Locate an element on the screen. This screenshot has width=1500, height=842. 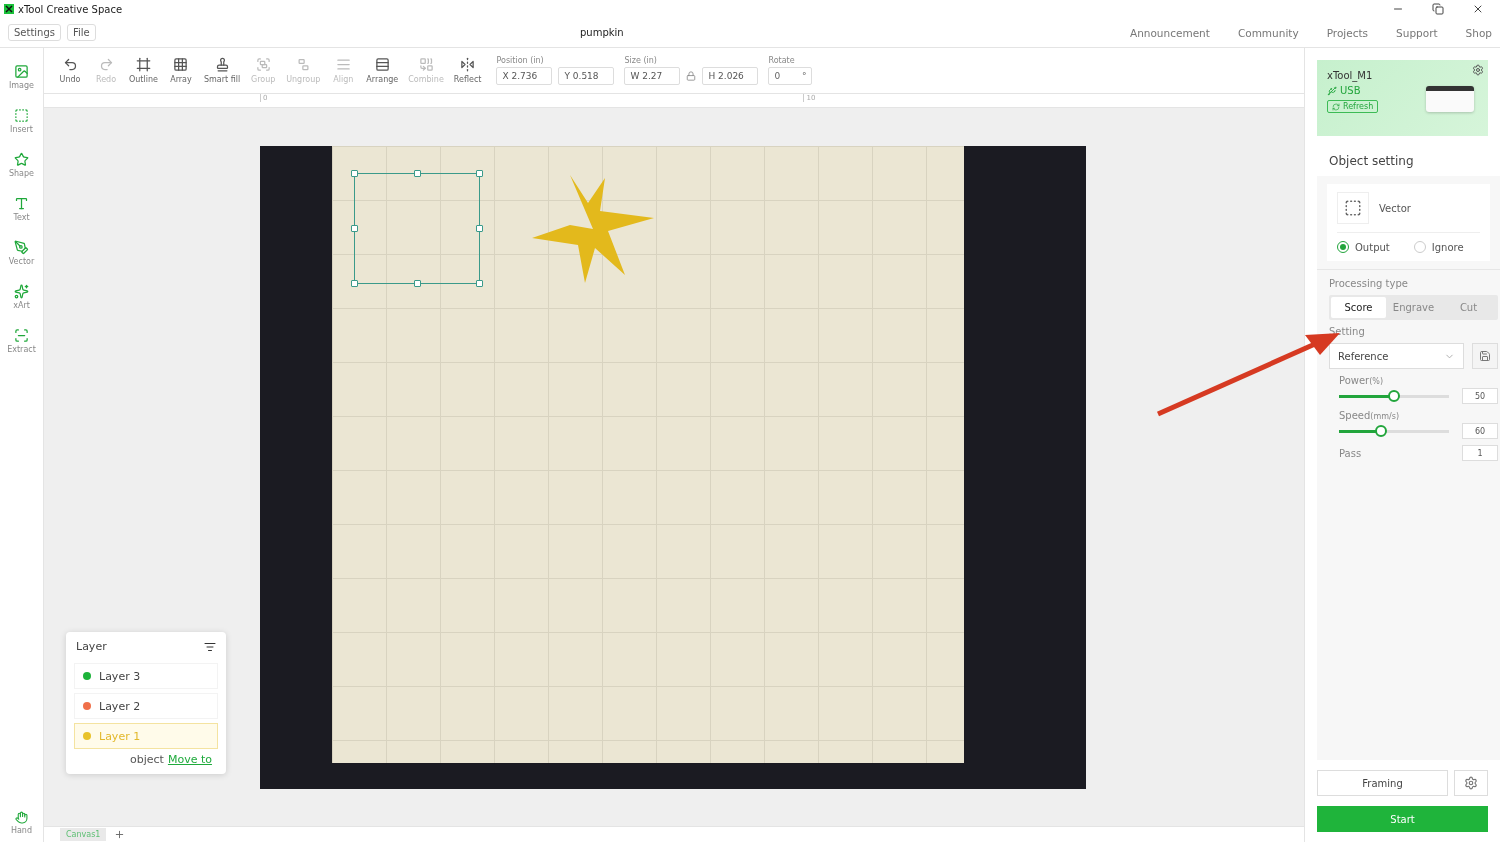
toolbar-button: Undo is located at coordinates (70, 70).